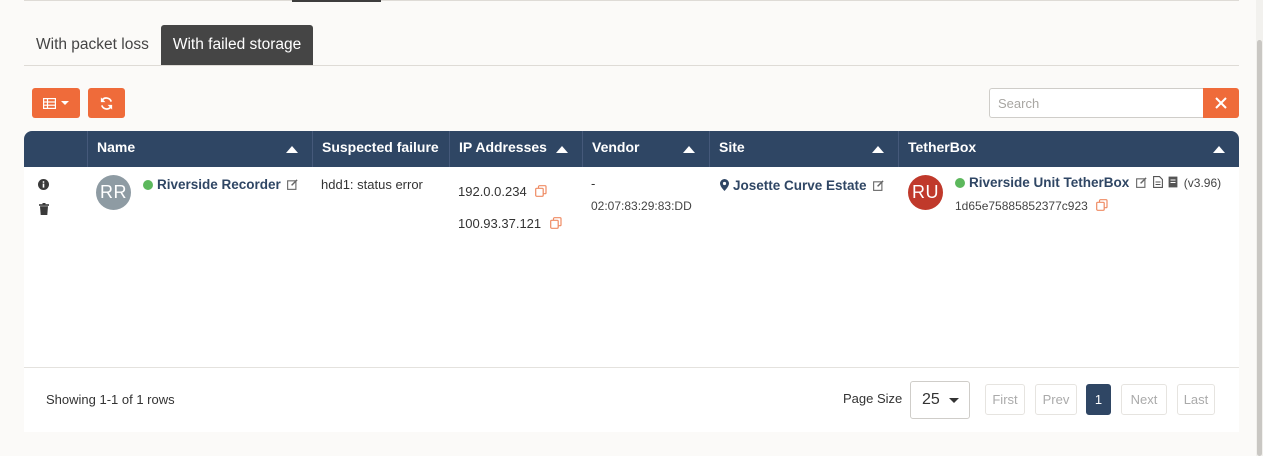  What do you see at coordinates (1259, 248) in the screenshot?
I see `page-scrollbar-thumb` at bounding box center [1259, 248].